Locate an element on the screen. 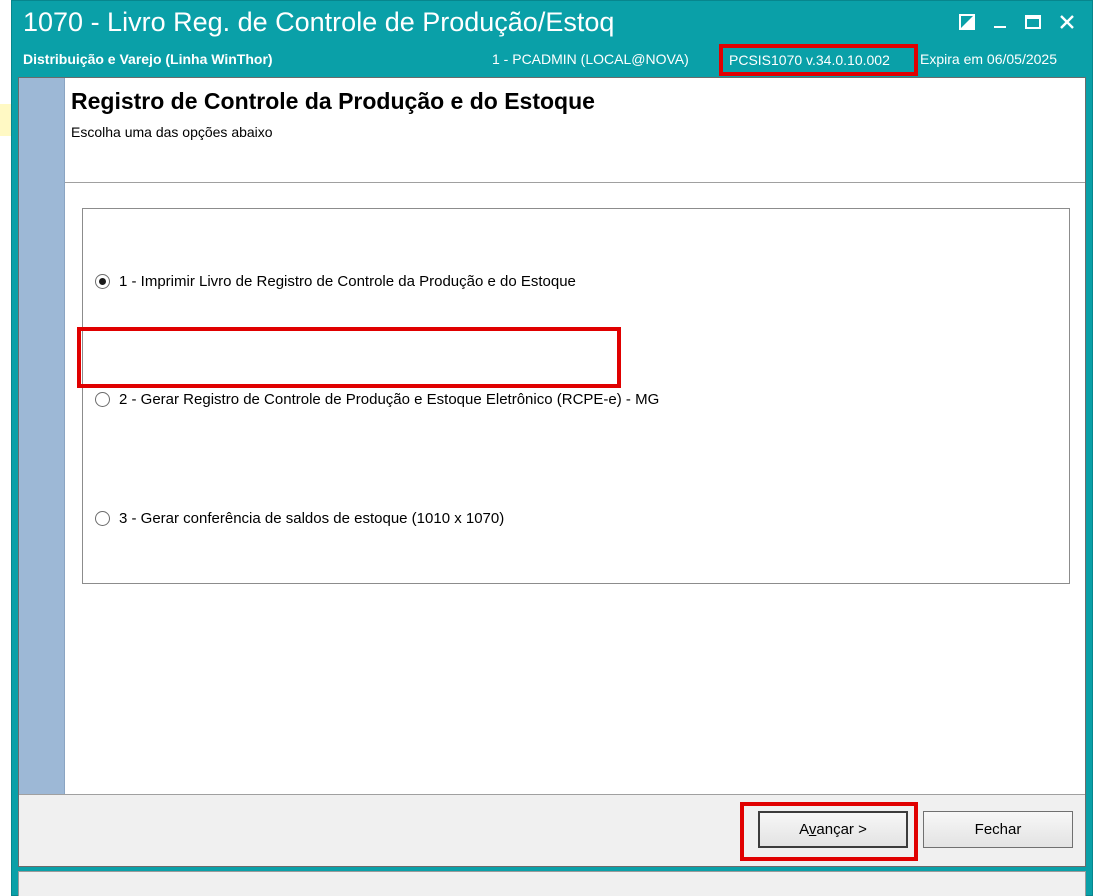 The image size is (1100, 896). version-label: PCSIS1070 v.34.0.10.002 is located at coordinates (818, 60).